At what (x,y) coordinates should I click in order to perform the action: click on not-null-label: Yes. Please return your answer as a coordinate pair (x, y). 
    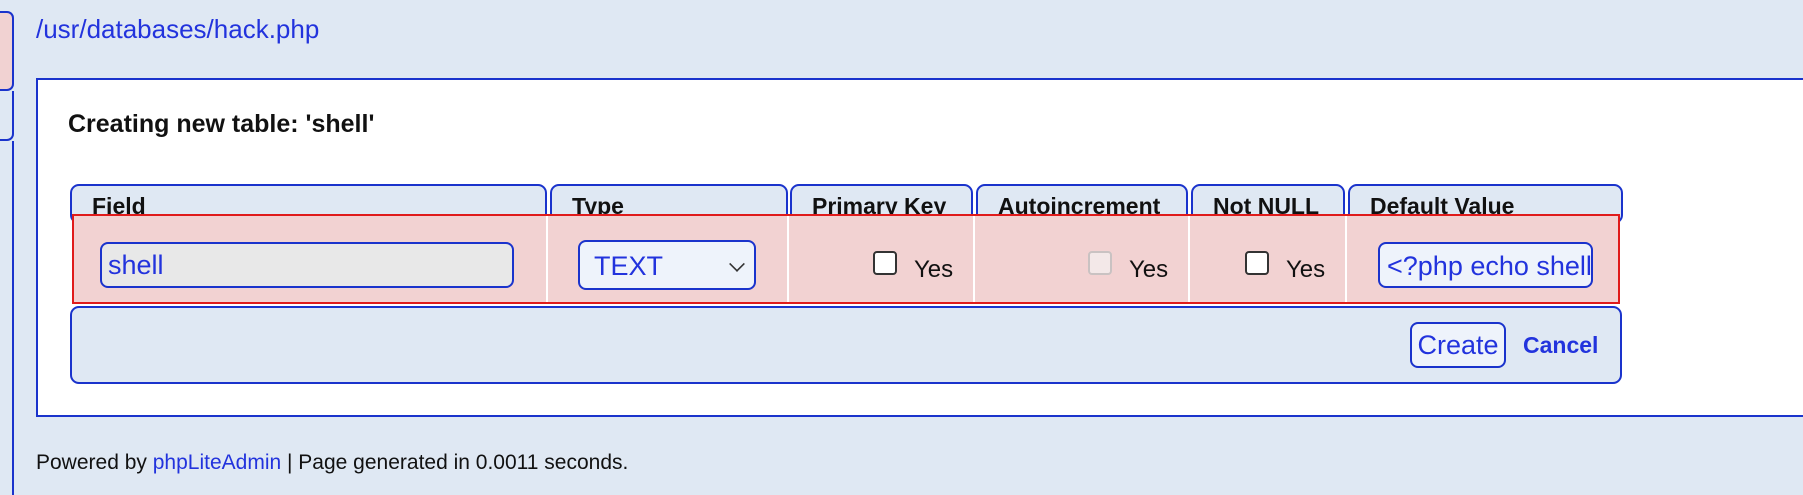
    Looking at the image, I should click on (1306, 269).